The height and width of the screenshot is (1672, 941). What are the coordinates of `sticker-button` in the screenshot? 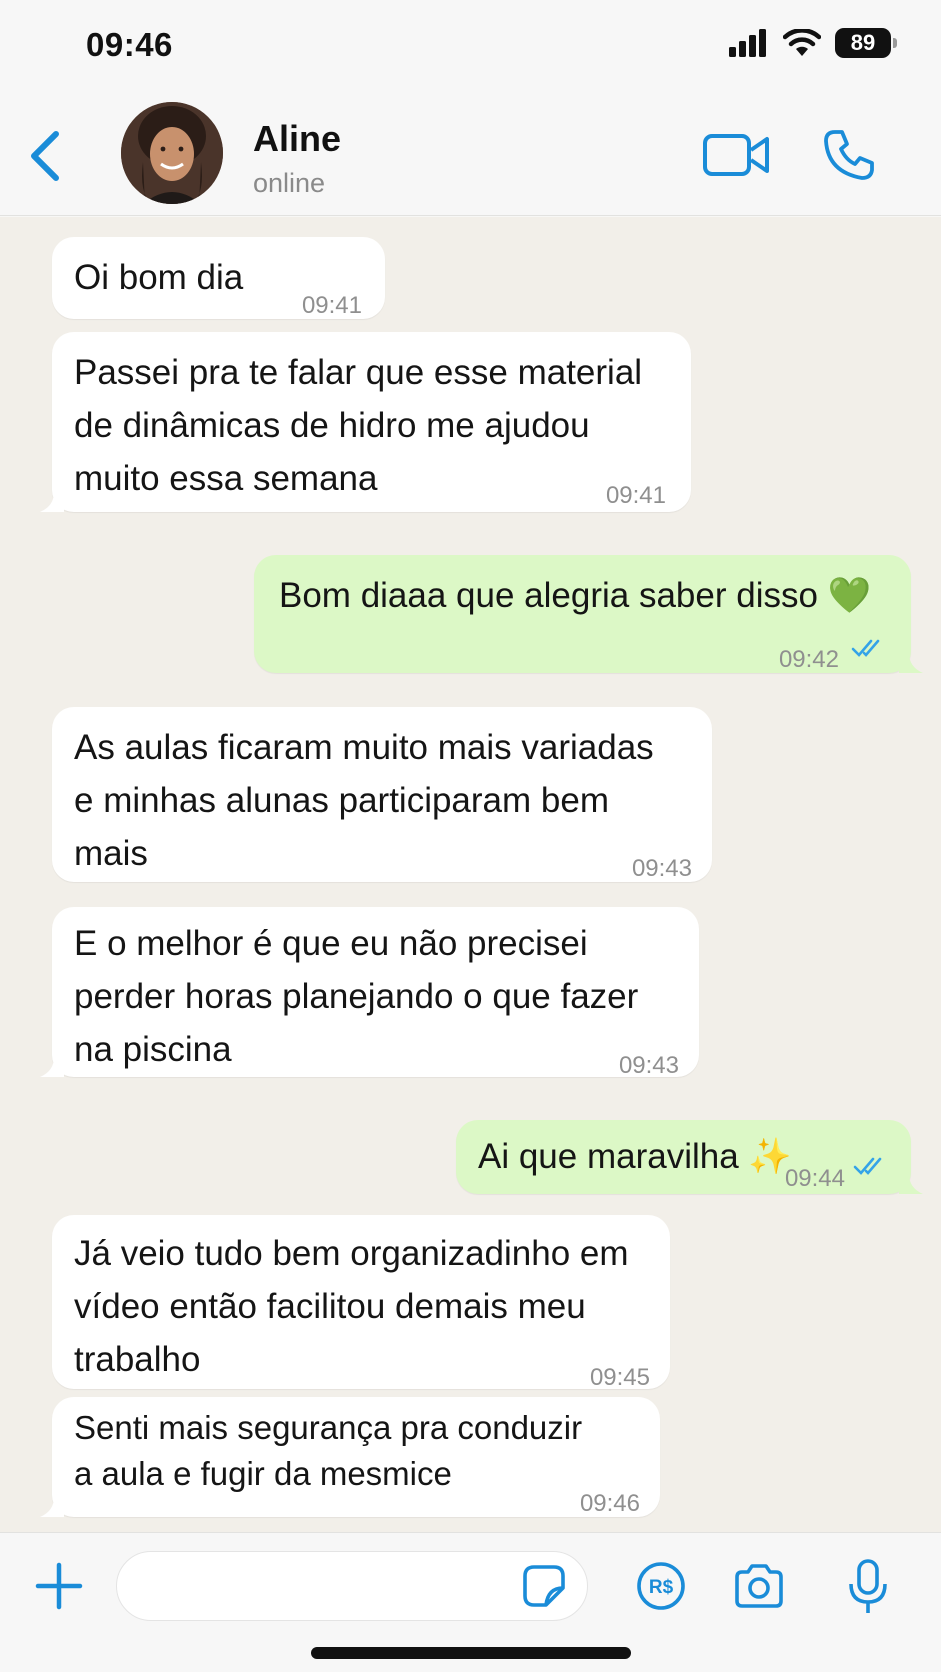 It's located at (544, 1586).